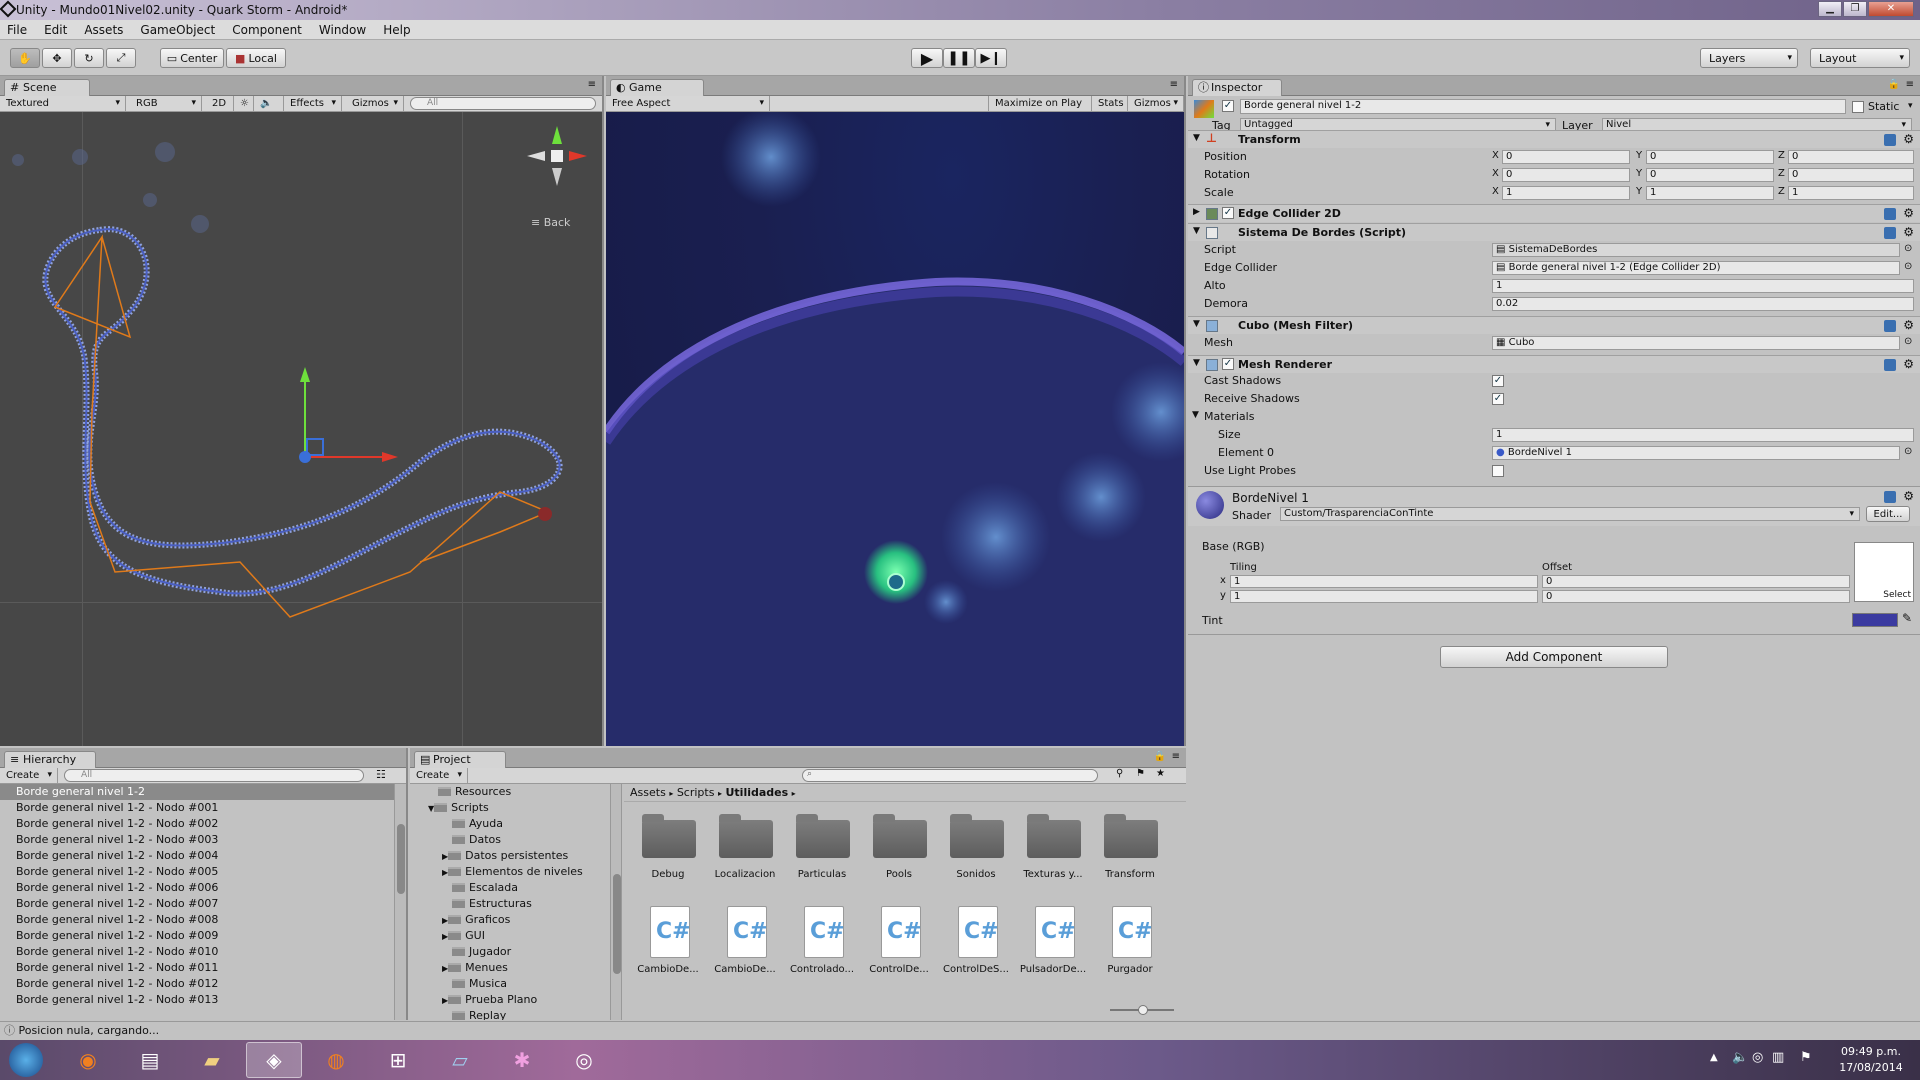  What do you see at coordinates (381, 774) in the screenshot?
I see `filter-icon: ☷` at bounding box center [381, 774].